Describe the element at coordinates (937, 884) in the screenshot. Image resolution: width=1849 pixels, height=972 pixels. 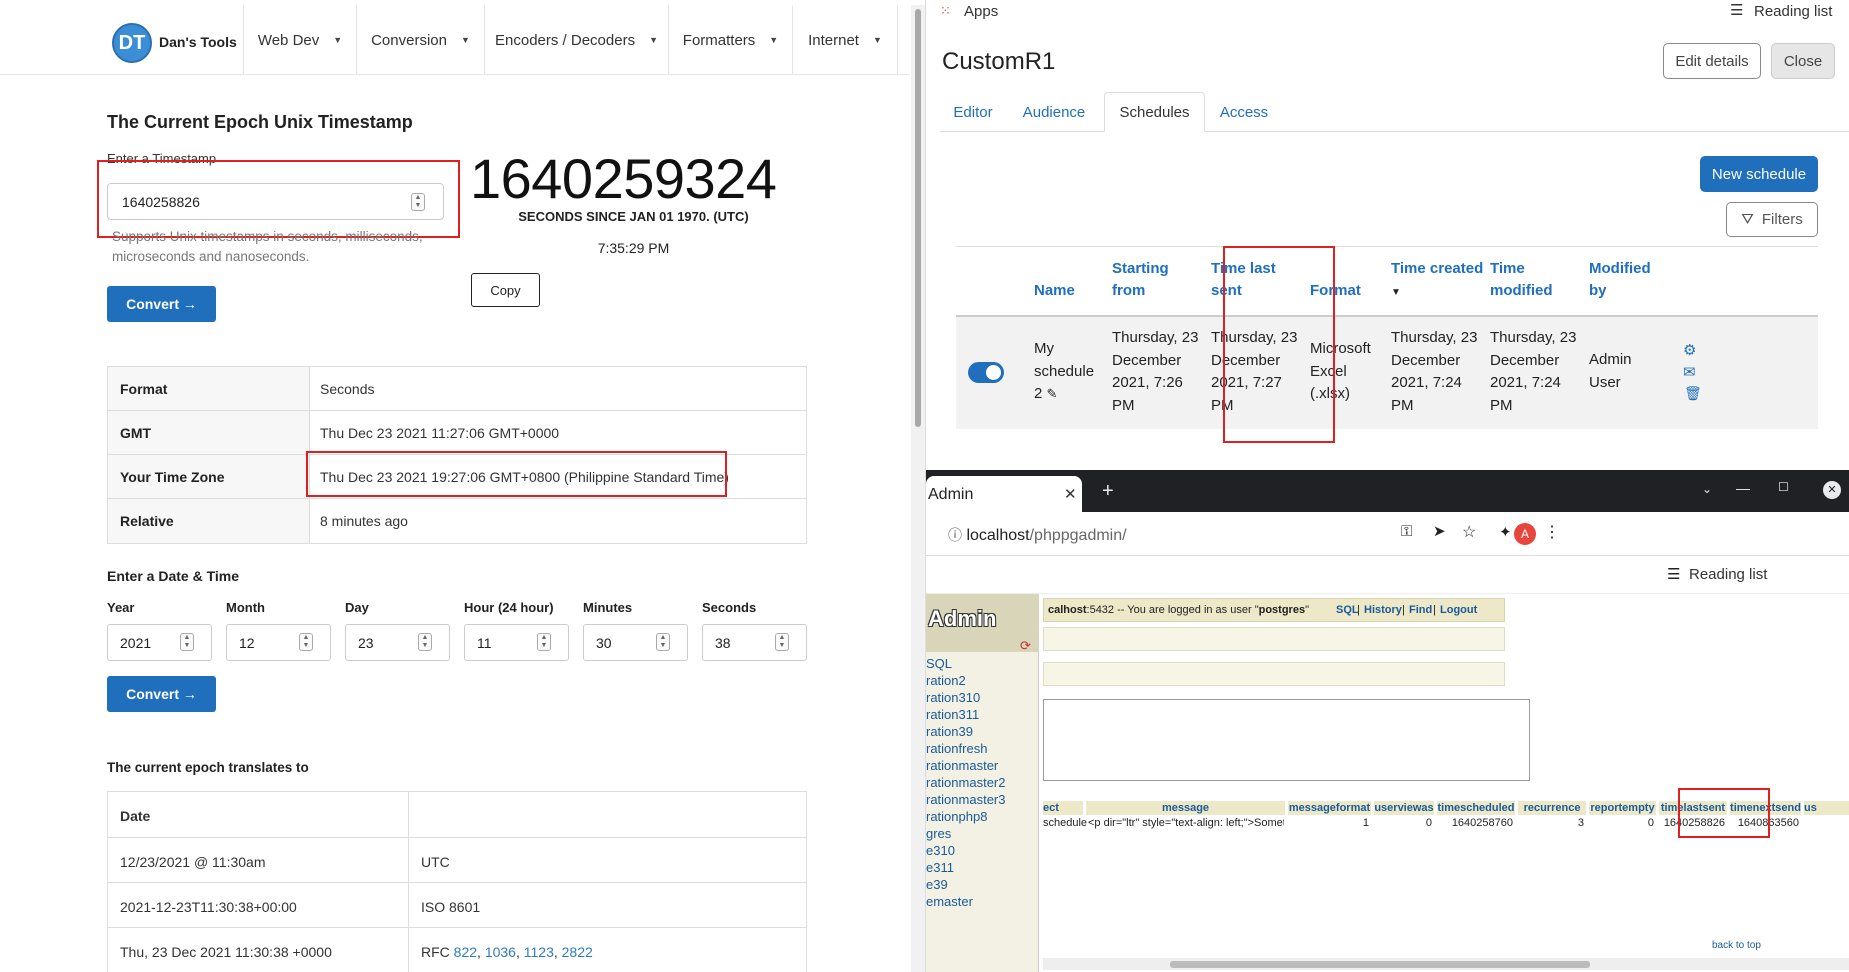
I see `tree-item-db: e39` at that location.